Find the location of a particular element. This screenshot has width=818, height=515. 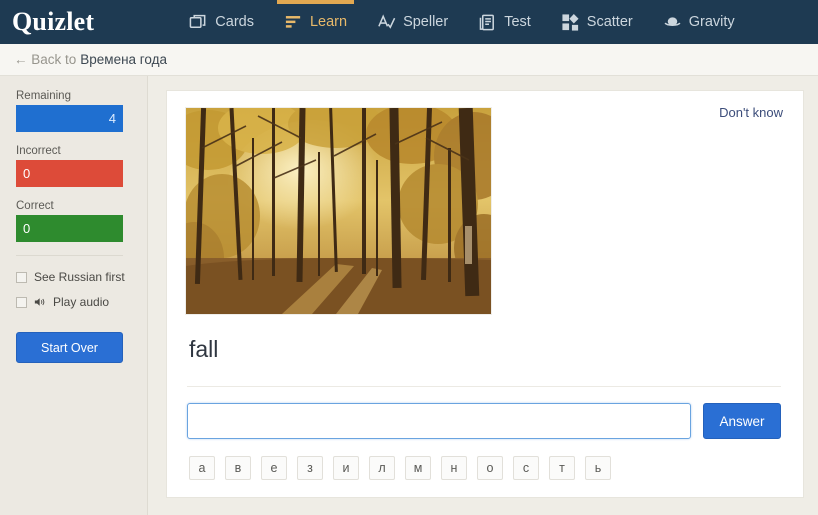

special-char-button: ь is located at coordinates (598, 468).